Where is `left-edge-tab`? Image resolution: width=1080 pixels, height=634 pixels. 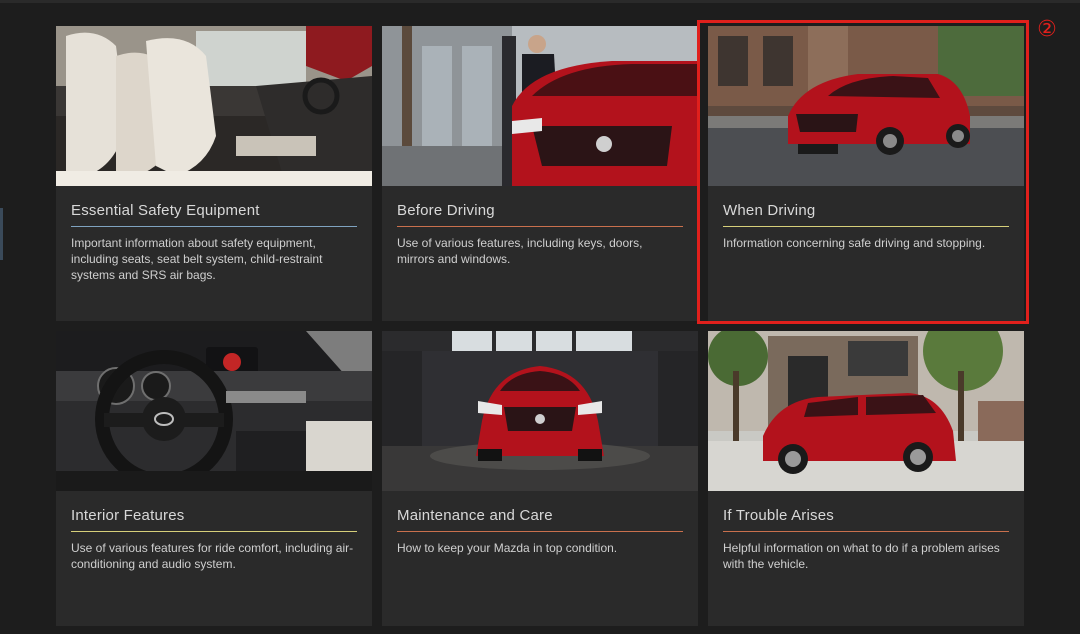 left-edge-tab is located at coordinates (1, 234).